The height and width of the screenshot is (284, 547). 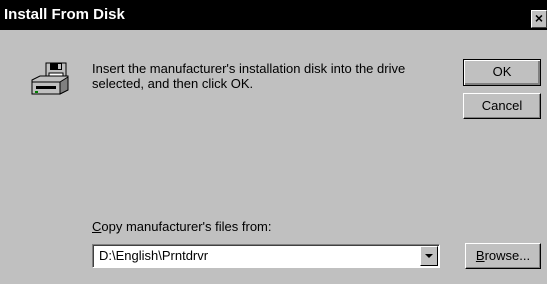 I want to click on source-path-value: D:\English\Prntdrvr, so click(x=153, y=256).